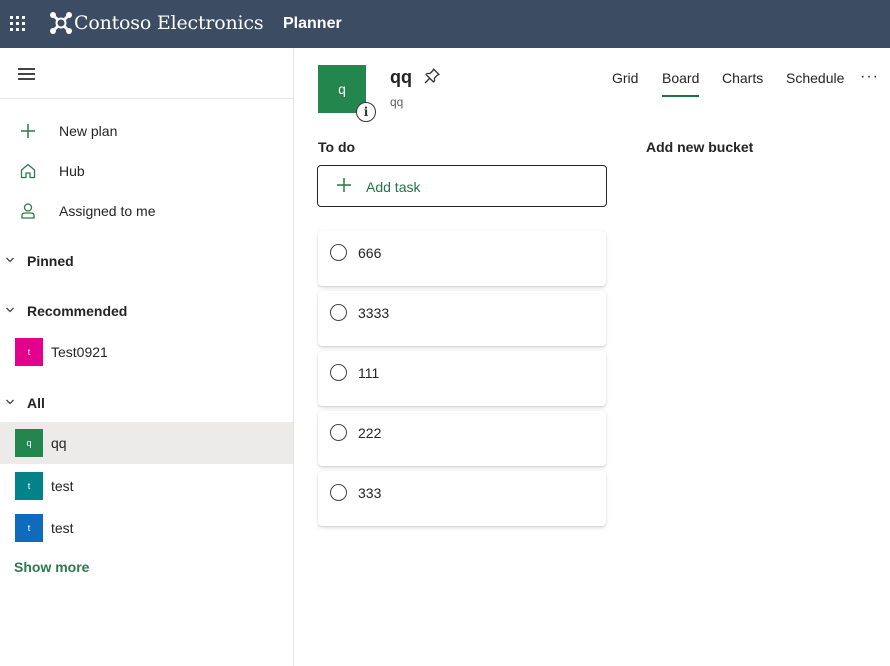 The height and width of the screenshot is (666, 890). What do you see at coordinates (28, 211) in the screenshot?
I see `person-icon` at bounding box center [28, 211].